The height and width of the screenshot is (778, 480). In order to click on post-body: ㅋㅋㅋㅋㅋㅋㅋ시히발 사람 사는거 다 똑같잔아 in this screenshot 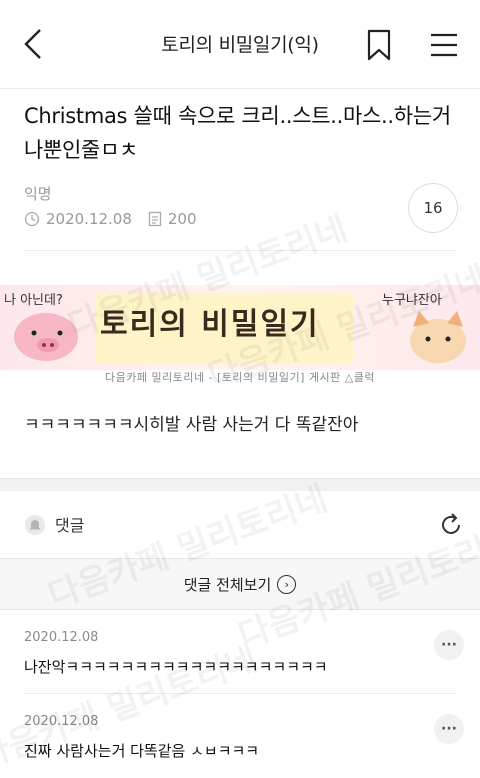, I will do `click(191, 425)`.